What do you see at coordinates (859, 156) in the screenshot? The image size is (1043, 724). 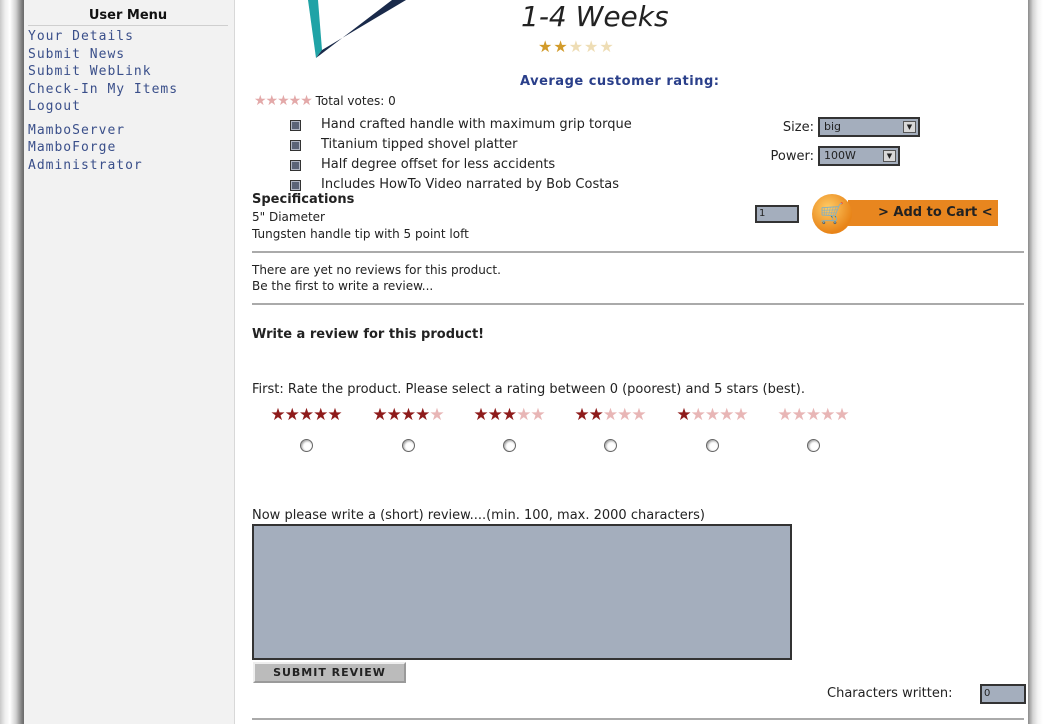 I see `power-select: 100W ▼` at bounding box center [859, 156].